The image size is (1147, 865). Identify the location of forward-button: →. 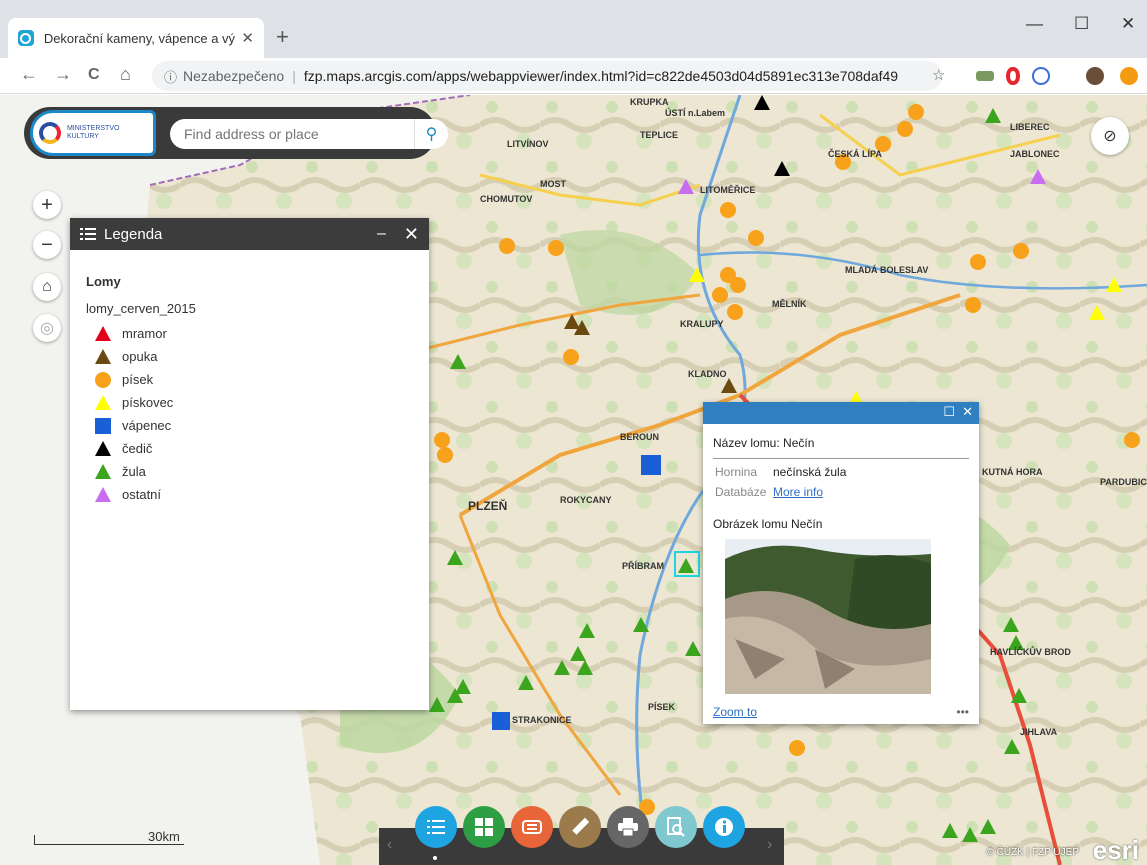
(63, 74).